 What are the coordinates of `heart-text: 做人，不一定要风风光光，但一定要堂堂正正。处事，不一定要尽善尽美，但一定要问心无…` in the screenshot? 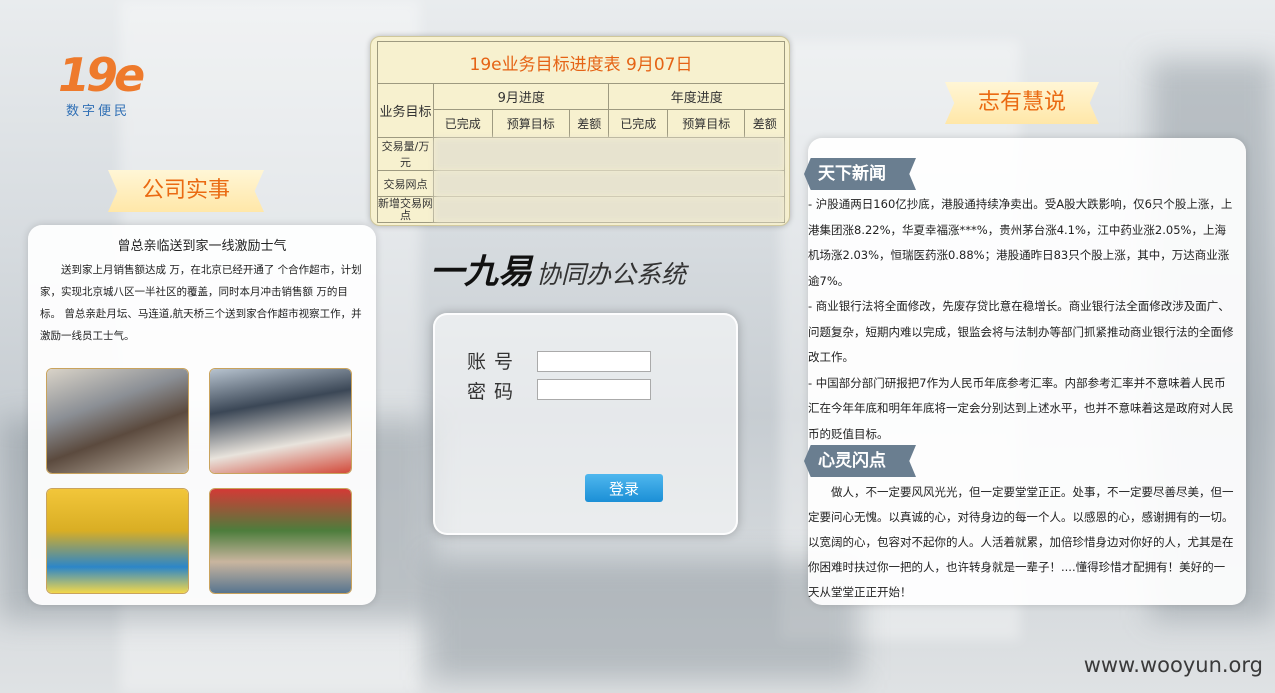 It's located at (1021, 542).